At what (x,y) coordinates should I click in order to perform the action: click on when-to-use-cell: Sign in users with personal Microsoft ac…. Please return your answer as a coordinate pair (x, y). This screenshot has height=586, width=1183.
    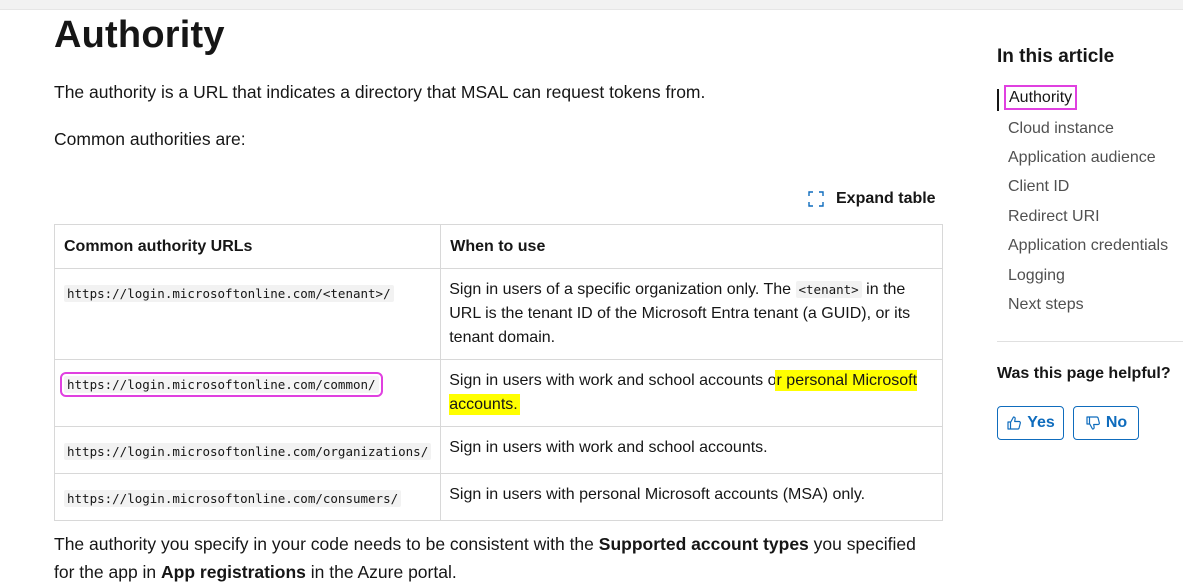
    Looking at the image, I should click on (691, 497).